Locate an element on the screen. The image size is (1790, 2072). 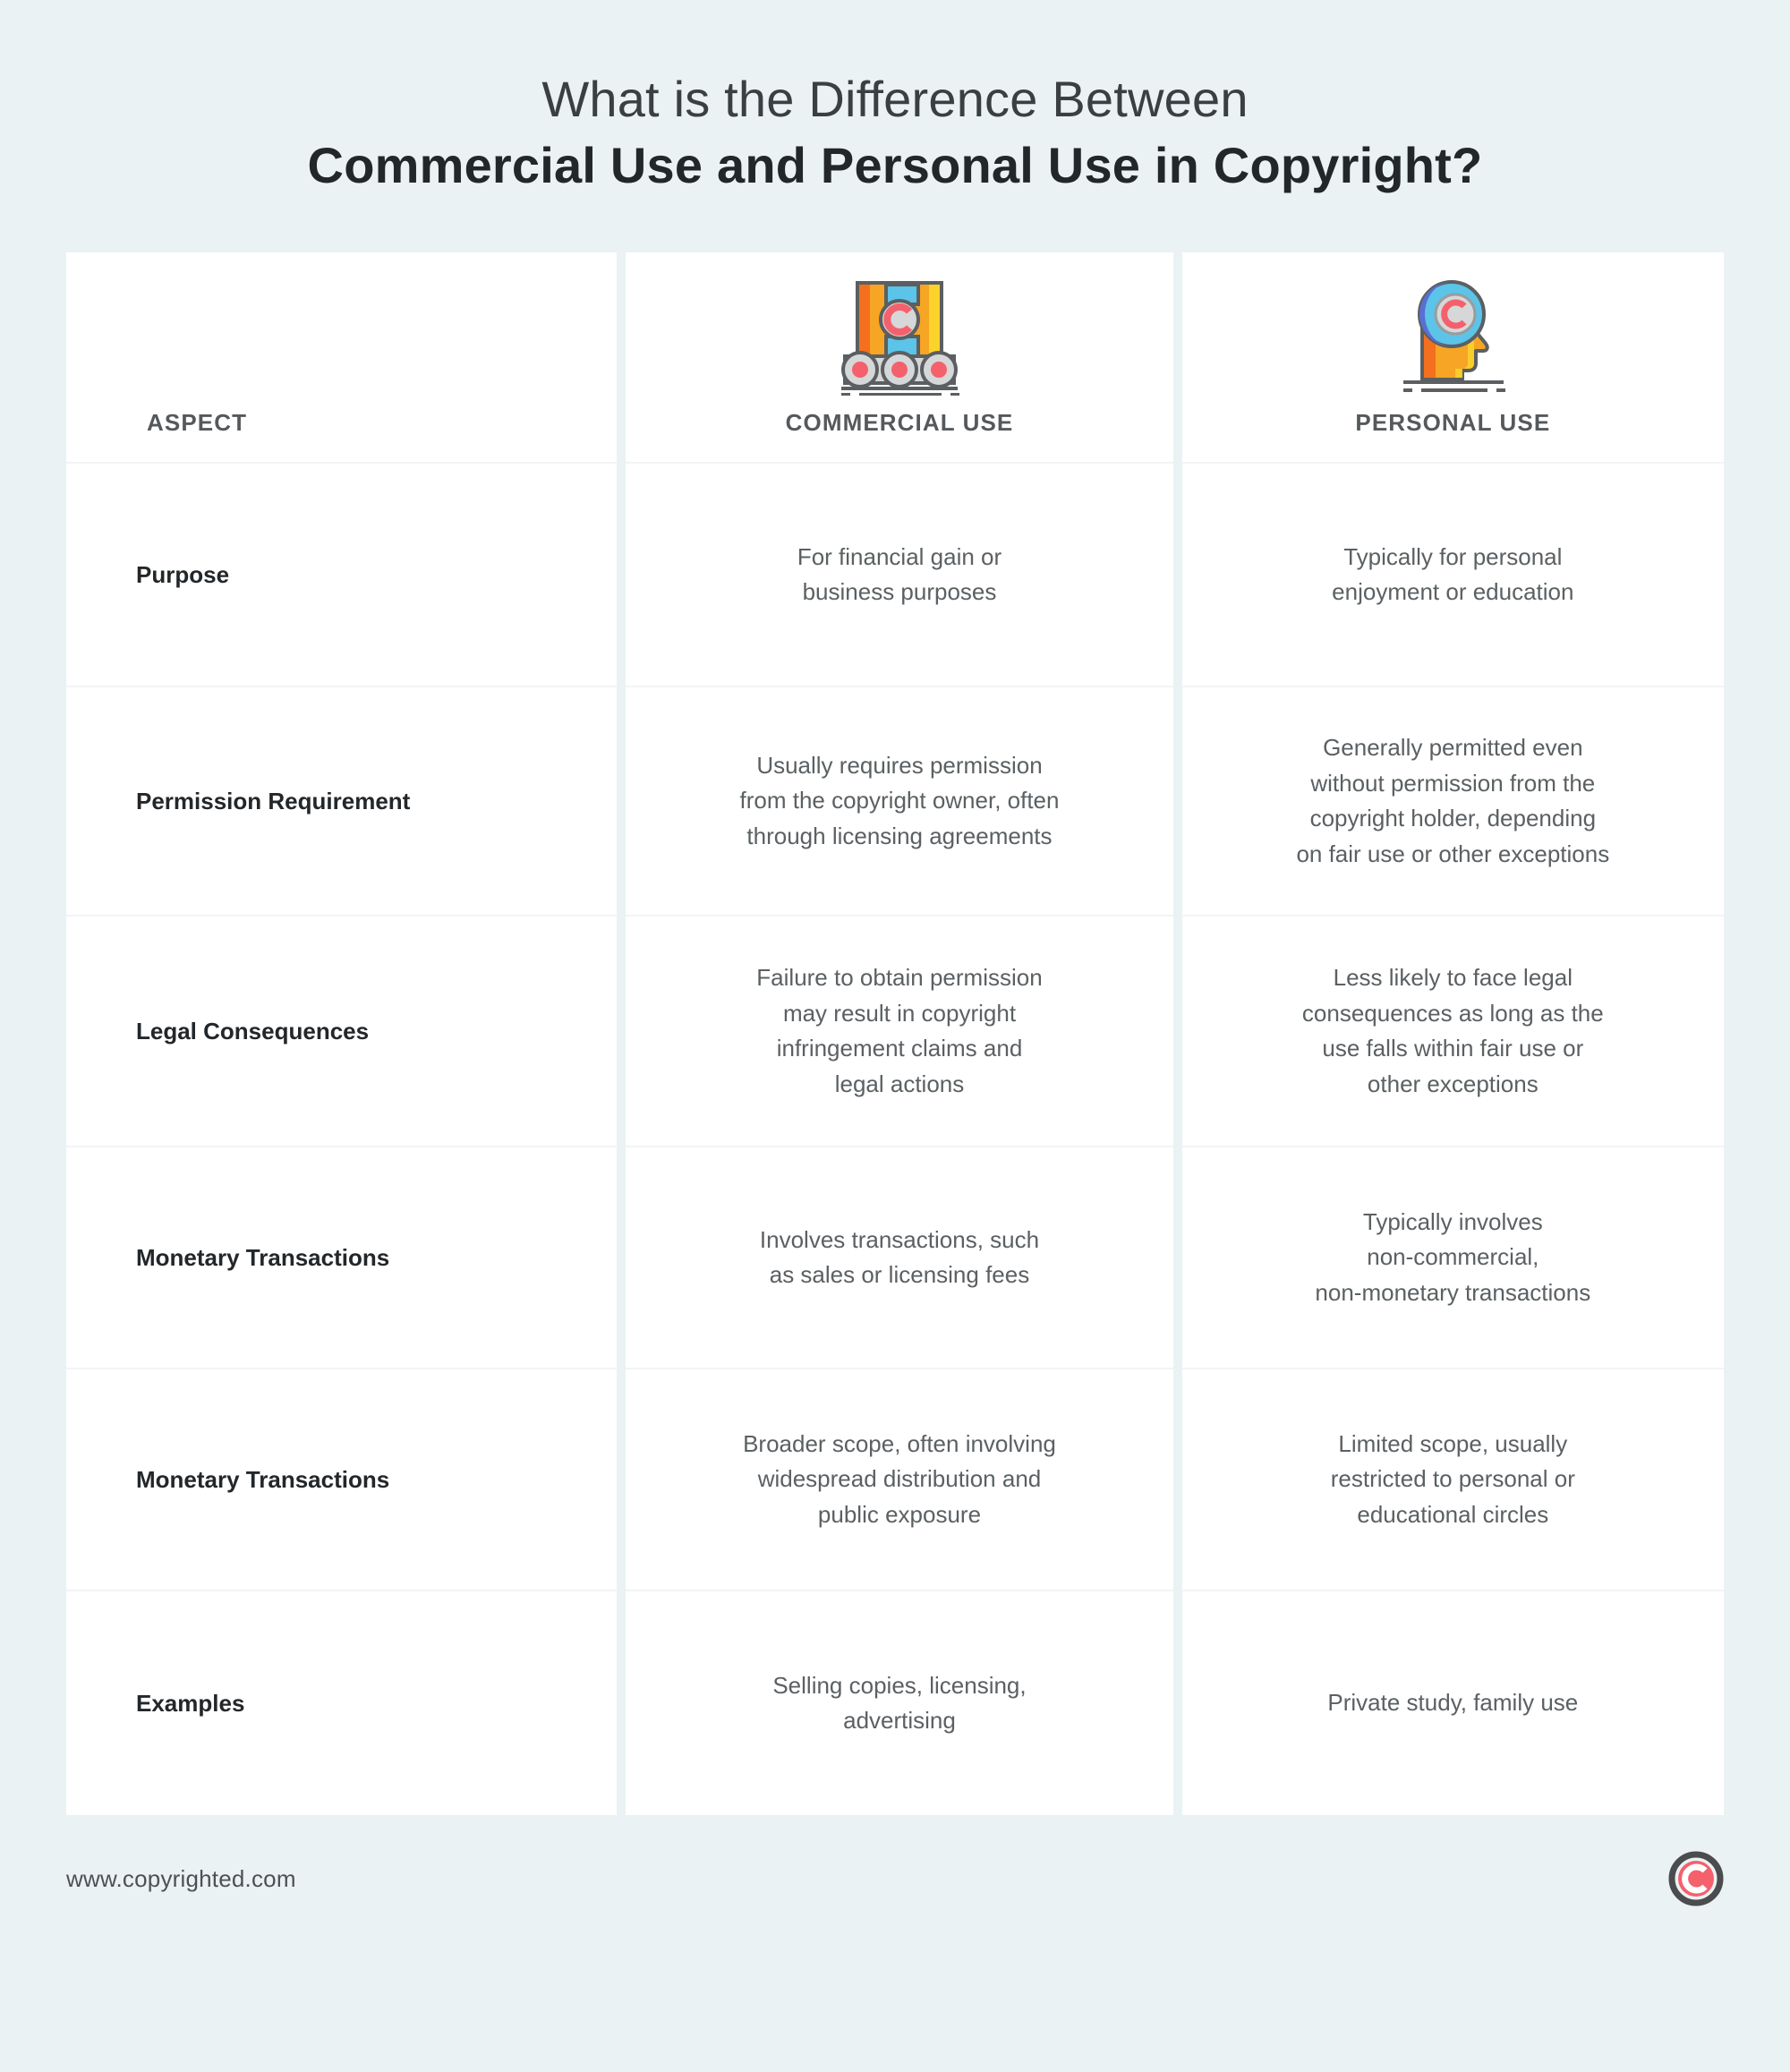
aspect-label: Permission Requirement is located at coordinates (273, 801).